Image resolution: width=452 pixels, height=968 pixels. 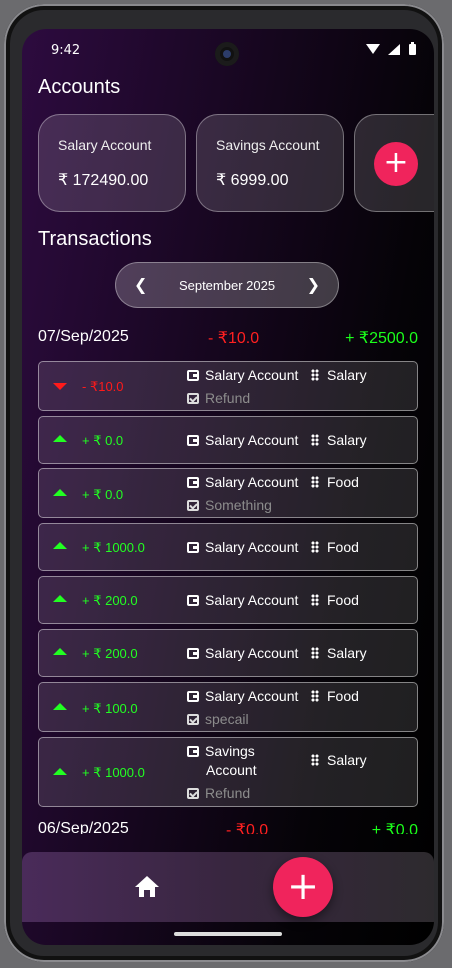 I want to click on transaction-item: + ₹ 0.0 Salary Account Food Something, so click(x=228, y=493).